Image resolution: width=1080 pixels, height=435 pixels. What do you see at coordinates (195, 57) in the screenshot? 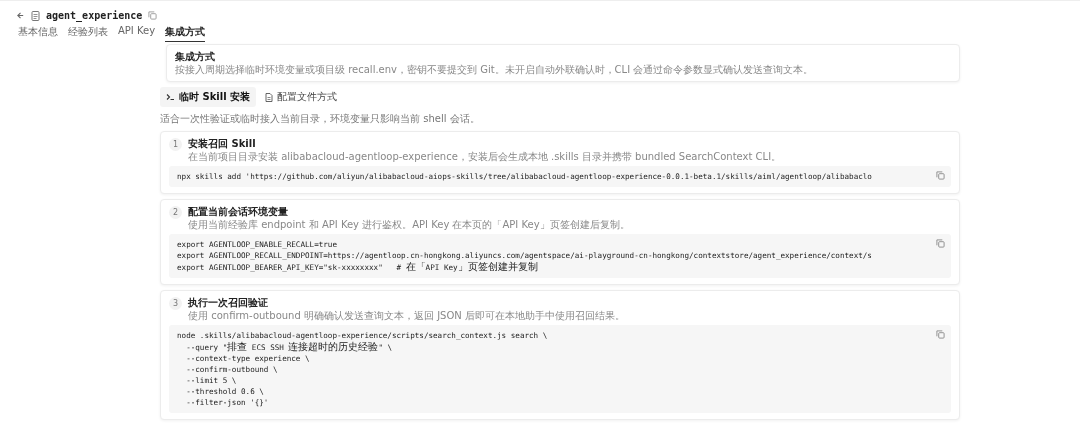
I see `card-title: 集成方式` at bounding box center [195, 57].